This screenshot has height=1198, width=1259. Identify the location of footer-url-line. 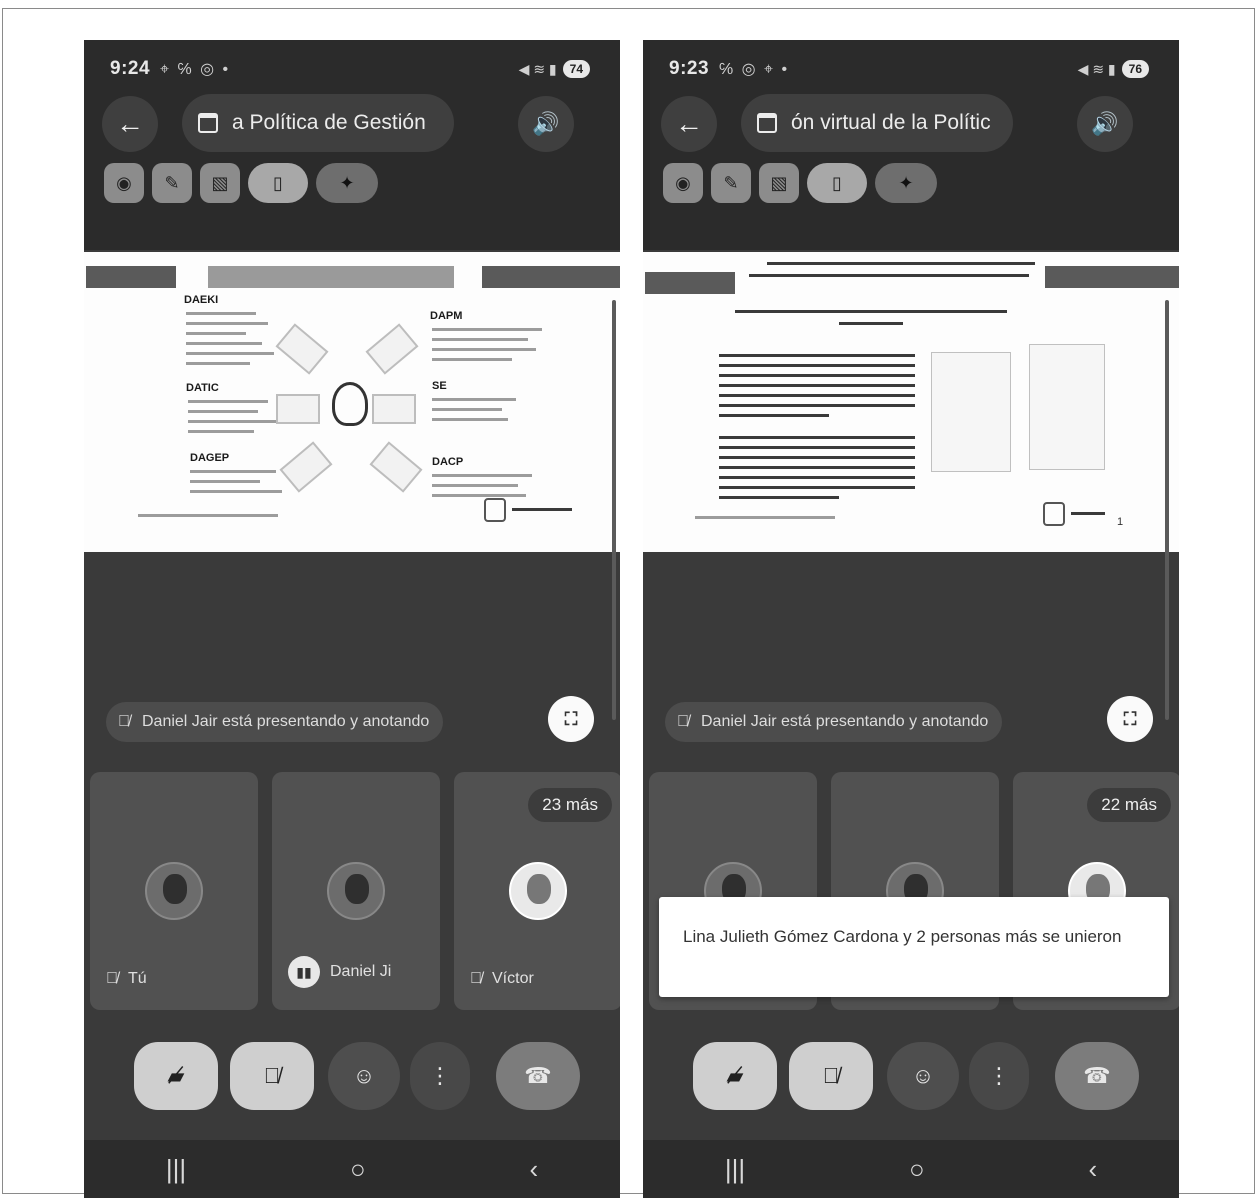
(765, 517).